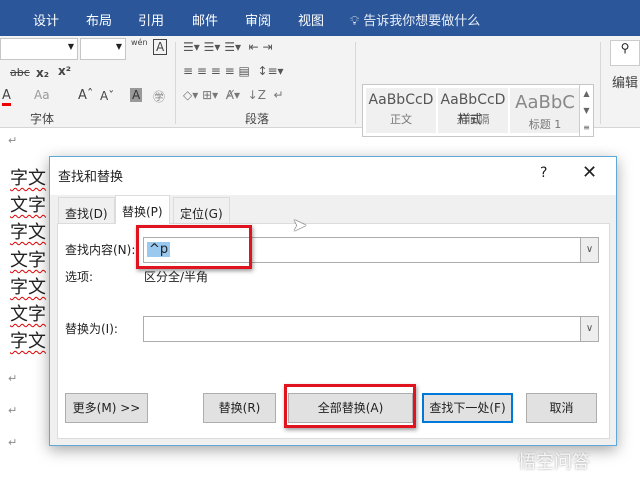 This screenshot has height=480, width=640. Describe the element at coordinates (64, 71) in the screenshot. I see `superscript-icon: x²` at that location.